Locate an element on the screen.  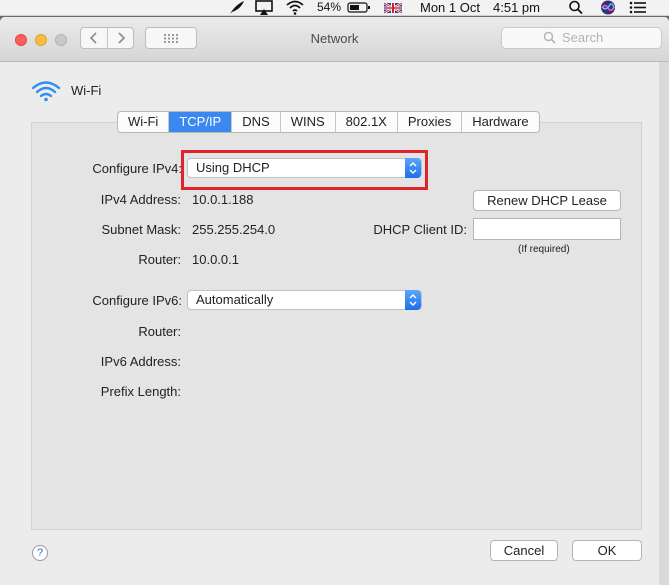
renew-dhcp-lease-button: Renew DHCP Lease is located at coordinates (547, 200).